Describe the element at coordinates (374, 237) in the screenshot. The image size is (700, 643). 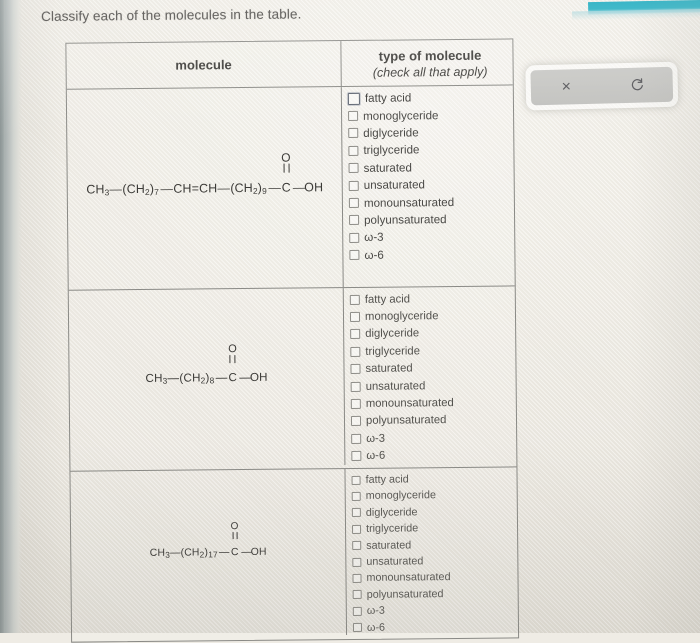
I see `option-label: ω-3` at that location.